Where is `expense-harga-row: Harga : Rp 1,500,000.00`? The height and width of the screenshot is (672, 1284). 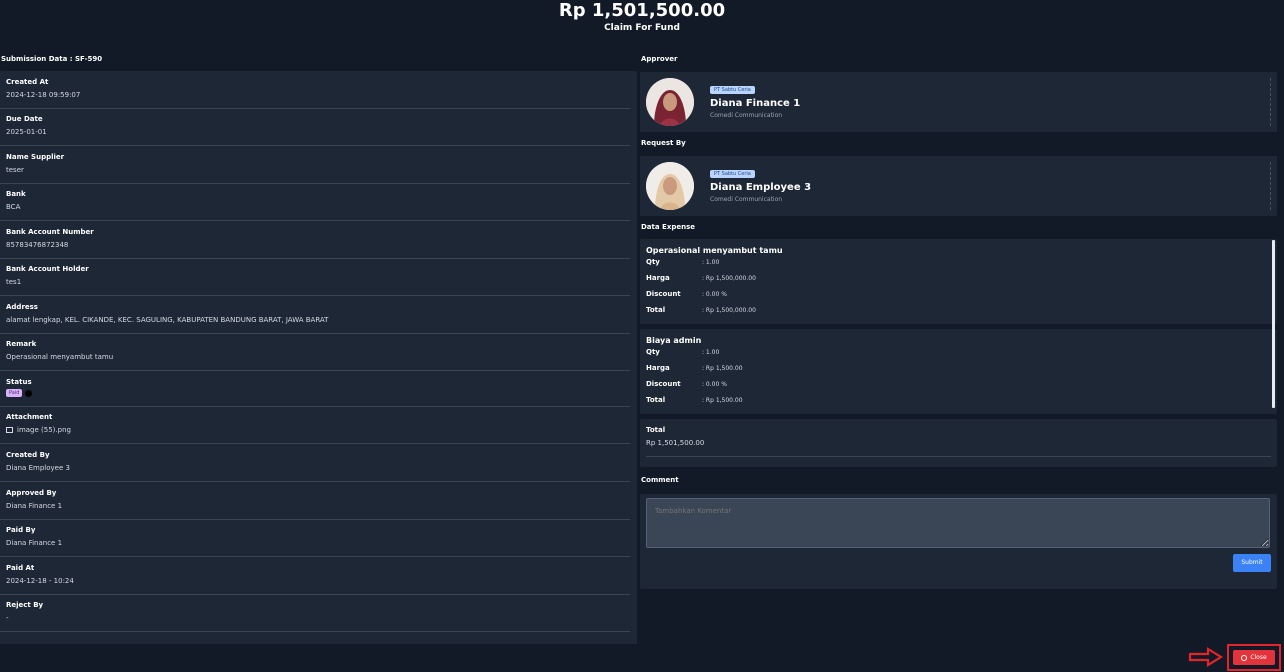
expense-harga-row: Harga : Rp 1,500,000.00 is located at coordinates (701, 278).